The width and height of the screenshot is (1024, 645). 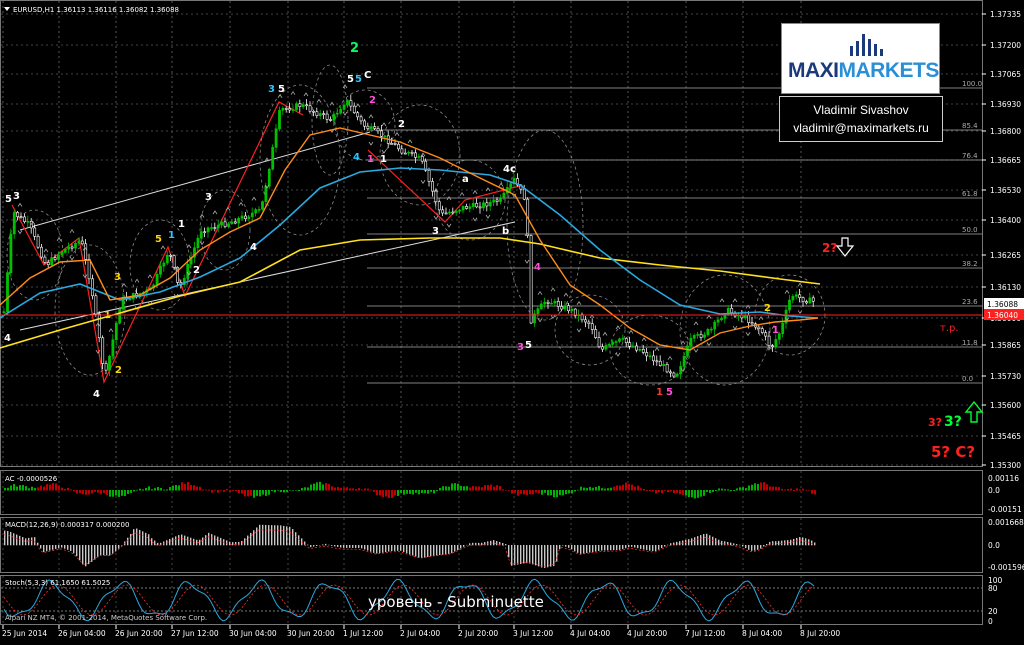 I want to click on dropdown-triangle-icon, so click(x=7, y=9).